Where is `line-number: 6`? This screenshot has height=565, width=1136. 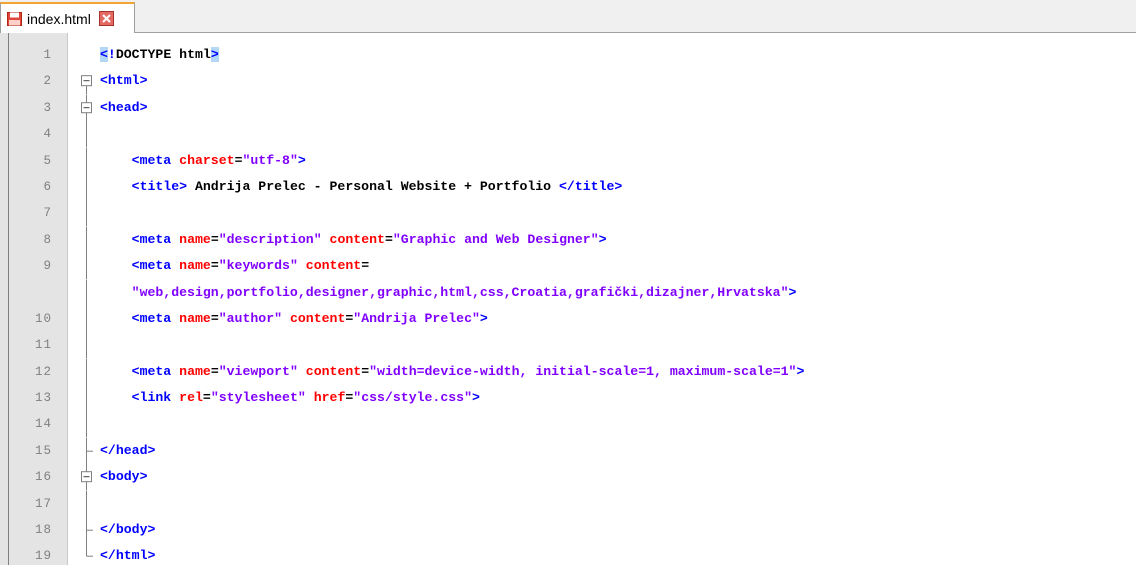
line-number: 6 is located at coordinates (47, 186).